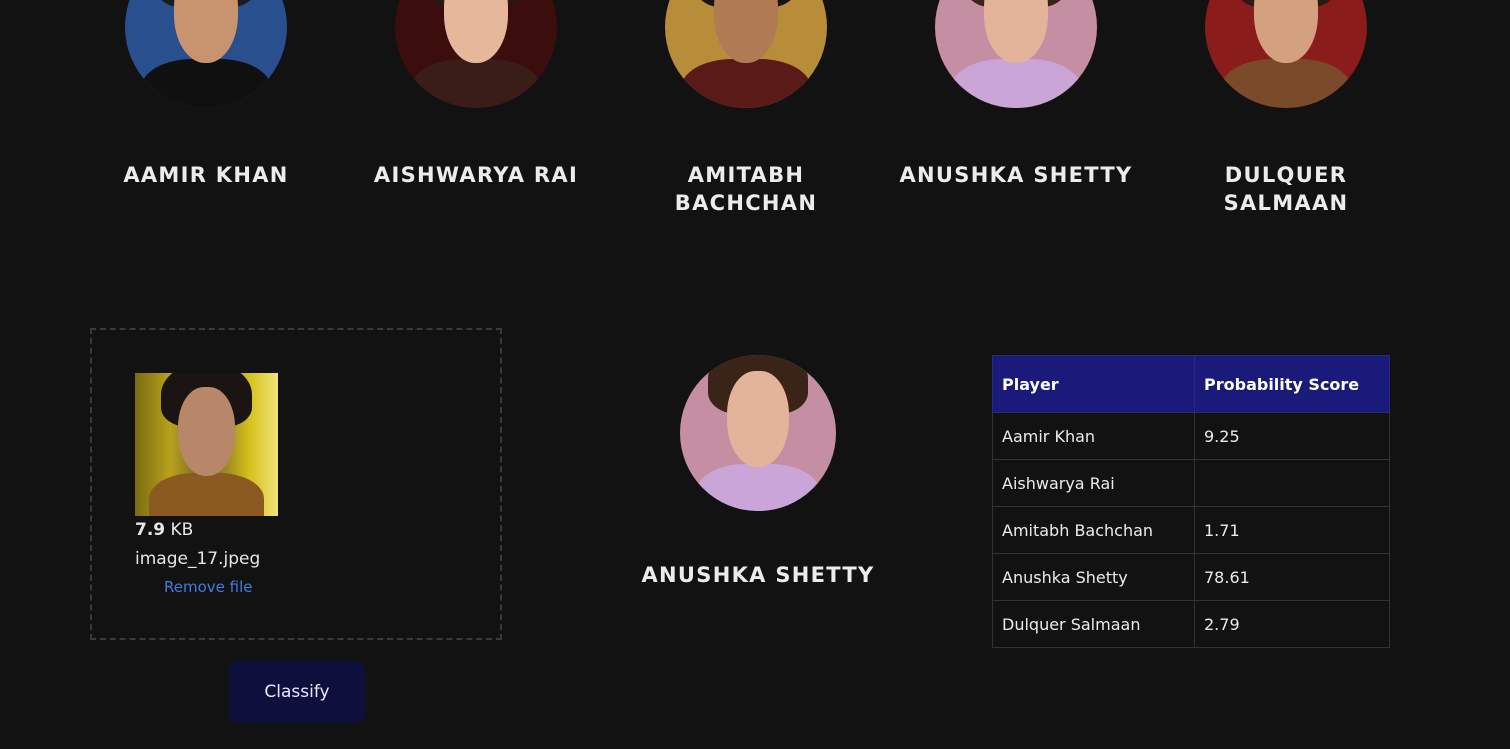 The width and height of the screenshot is (1510, 749). What do you see at coordinates (1292, 483) in the screenshot?
I see `score-cell` at bounding box center [1292, 483].